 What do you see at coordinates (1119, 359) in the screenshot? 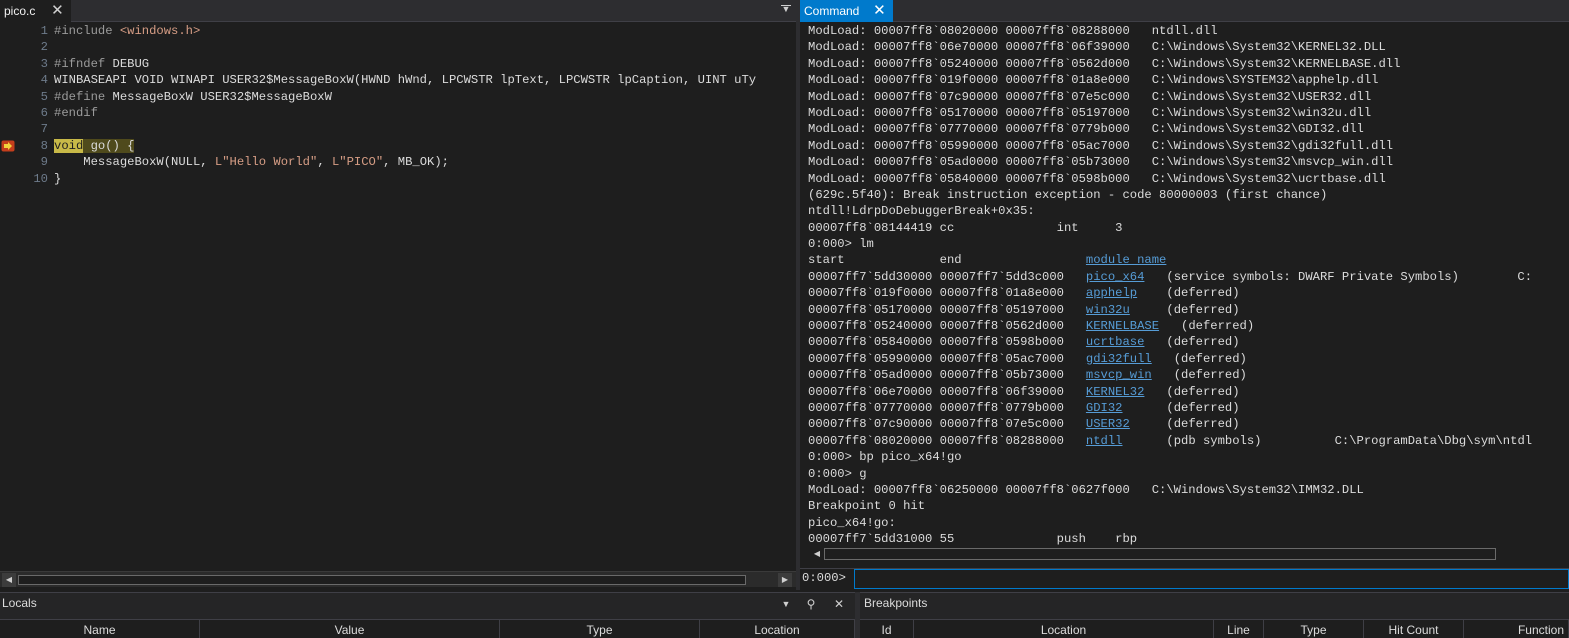
I see `module-link: gdi32full` at bounding box center [1119, 359].